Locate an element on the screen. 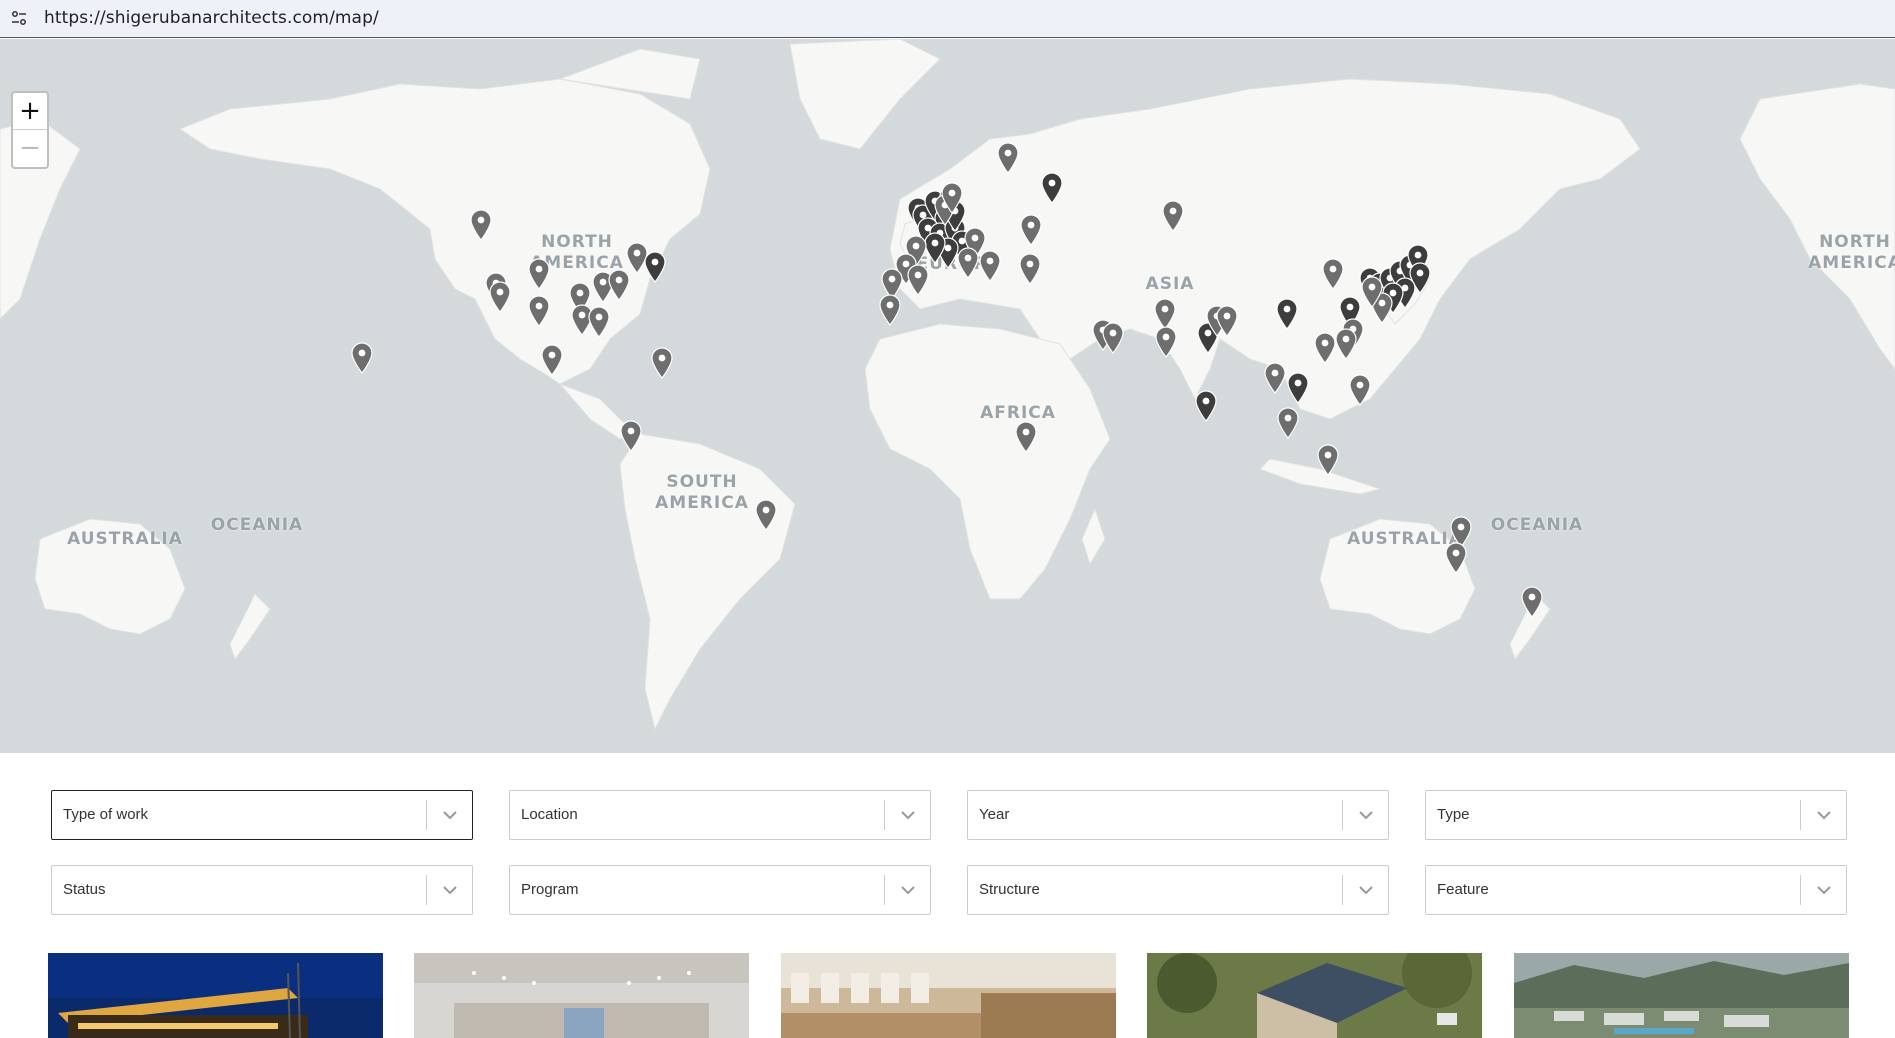 This screenshot has width=1895, height=1038. label-australia-left: AUSTRALIA is located at coordinates (125, 539).